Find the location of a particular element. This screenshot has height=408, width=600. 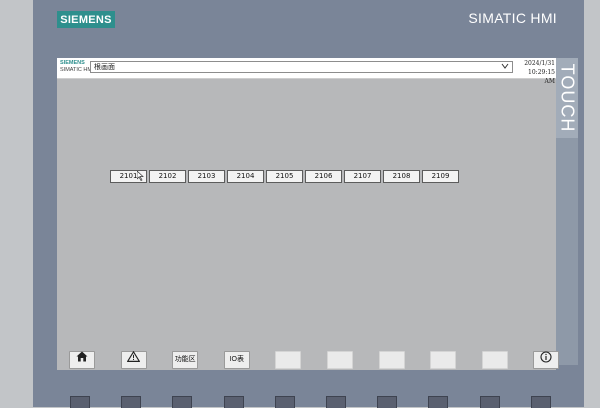

station-button-2107: 2107 is located at coordinates (362, 176).